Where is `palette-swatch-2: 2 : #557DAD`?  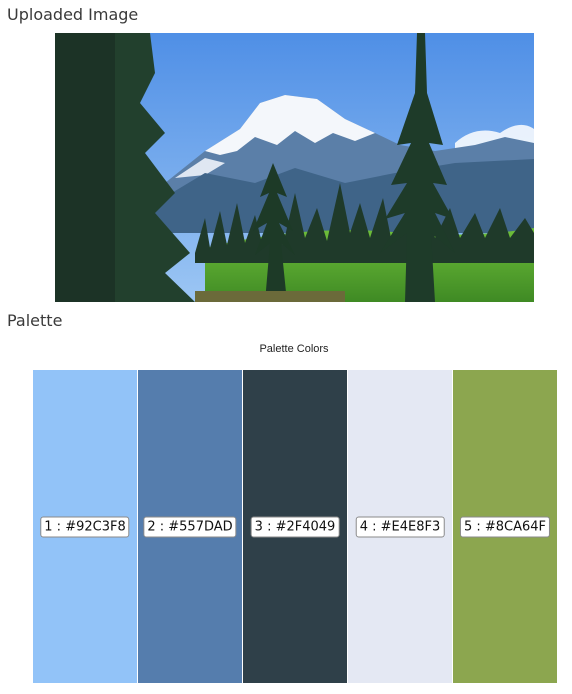
palette-swatch-2: 2 : #557DAD is located at coordinates (190, 526).